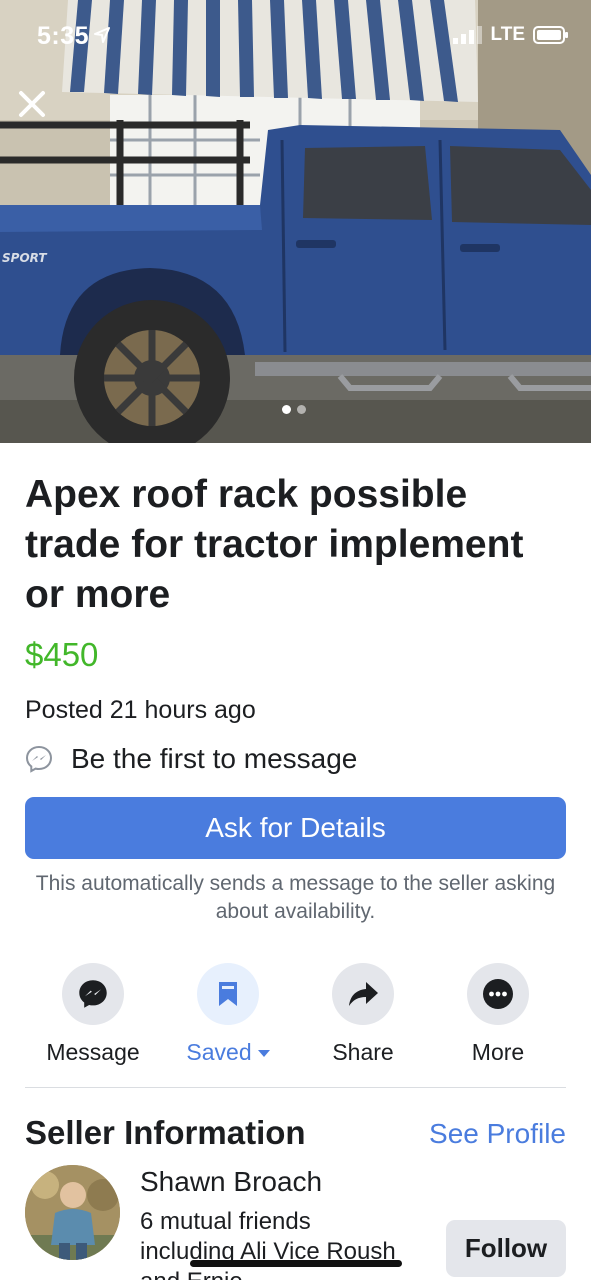 This screenshot has height=1280, width=591. I want to click on see-profile-link: See Profile, so click(497, 1134).